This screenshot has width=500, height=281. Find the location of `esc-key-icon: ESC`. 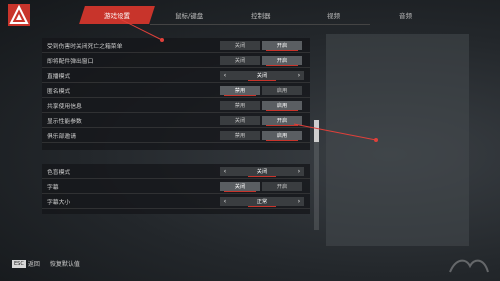

esc-key-icon: ESC is located at coordinates (19, 263).